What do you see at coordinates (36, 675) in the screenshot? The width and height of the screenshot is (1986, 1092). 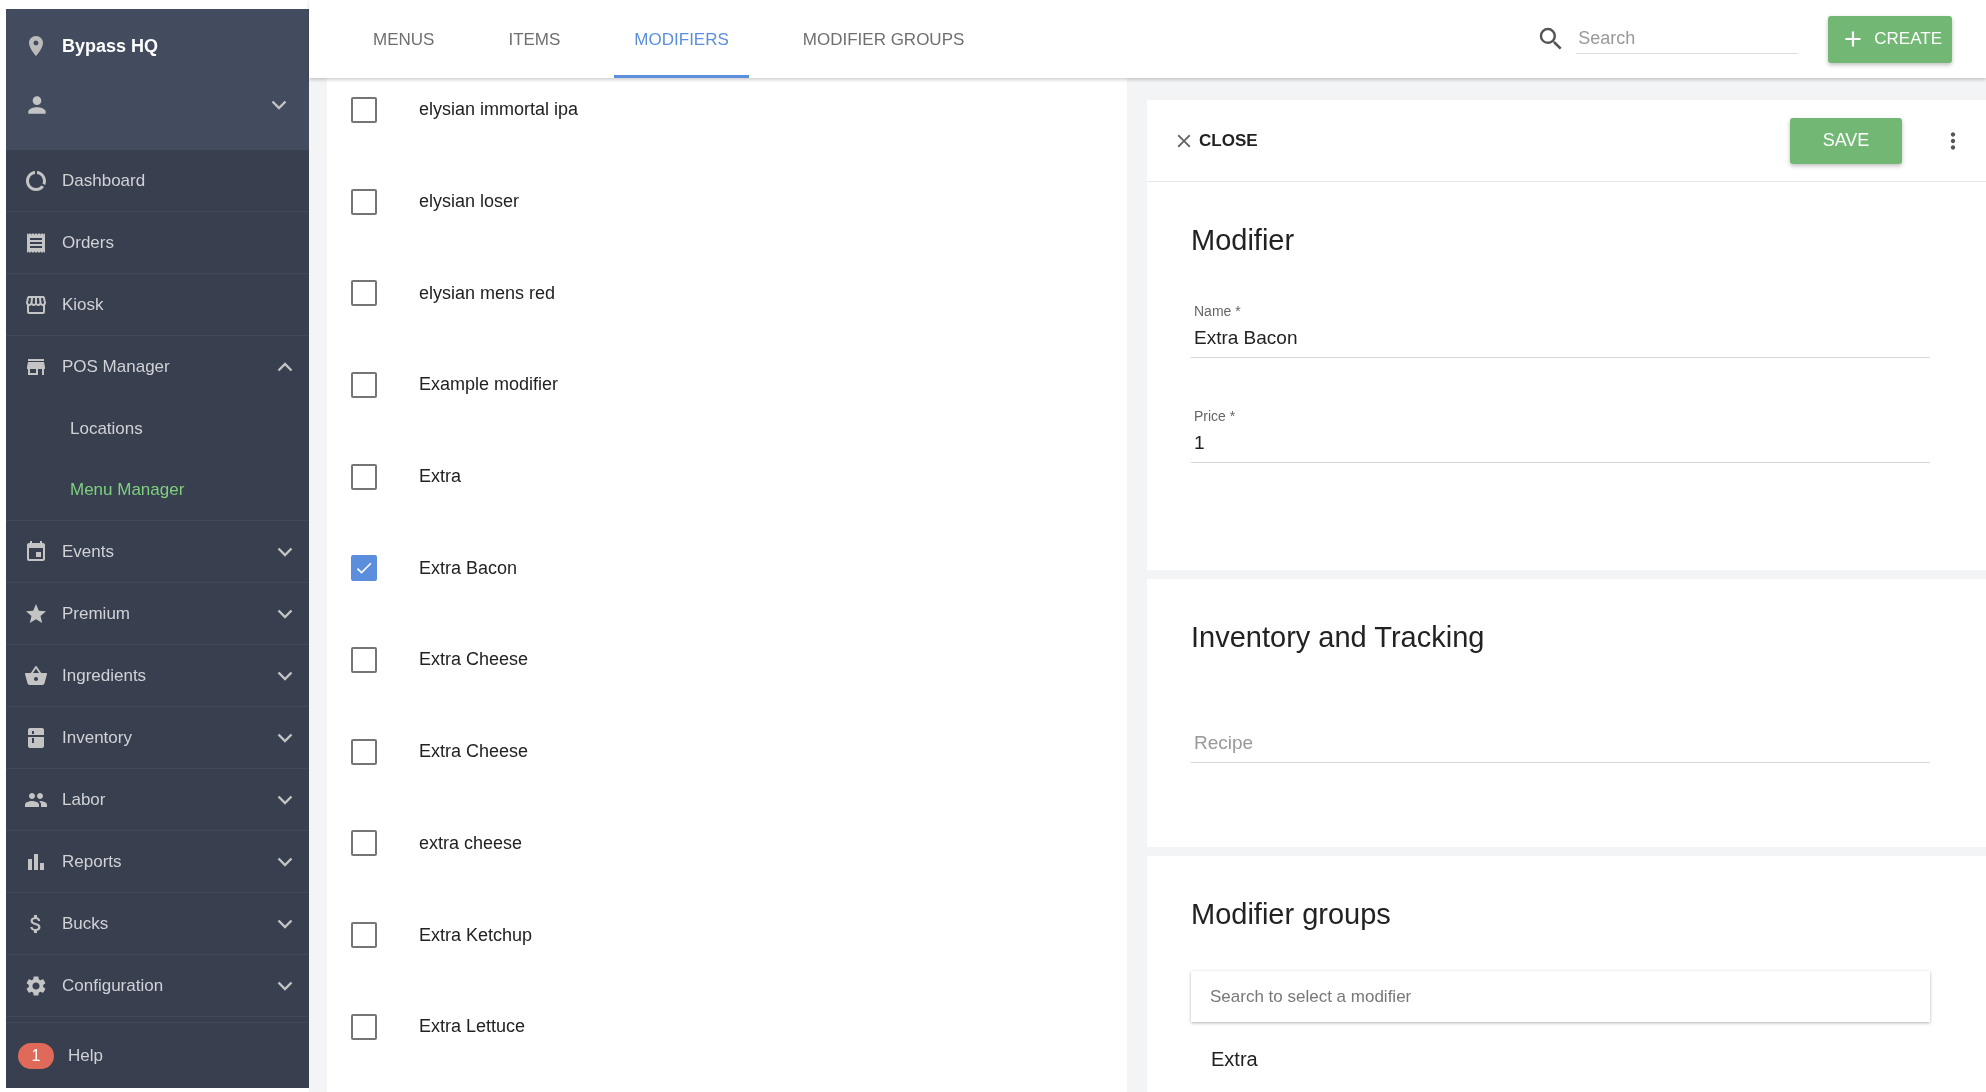 I see `basket-icon` at bounding box center [36, 675].